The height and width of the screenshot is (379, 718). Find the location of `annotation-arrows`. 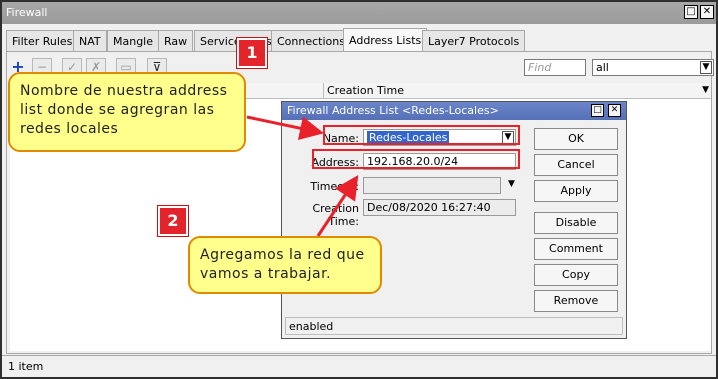

annotation-arrows is located at coordinates (302, 176).